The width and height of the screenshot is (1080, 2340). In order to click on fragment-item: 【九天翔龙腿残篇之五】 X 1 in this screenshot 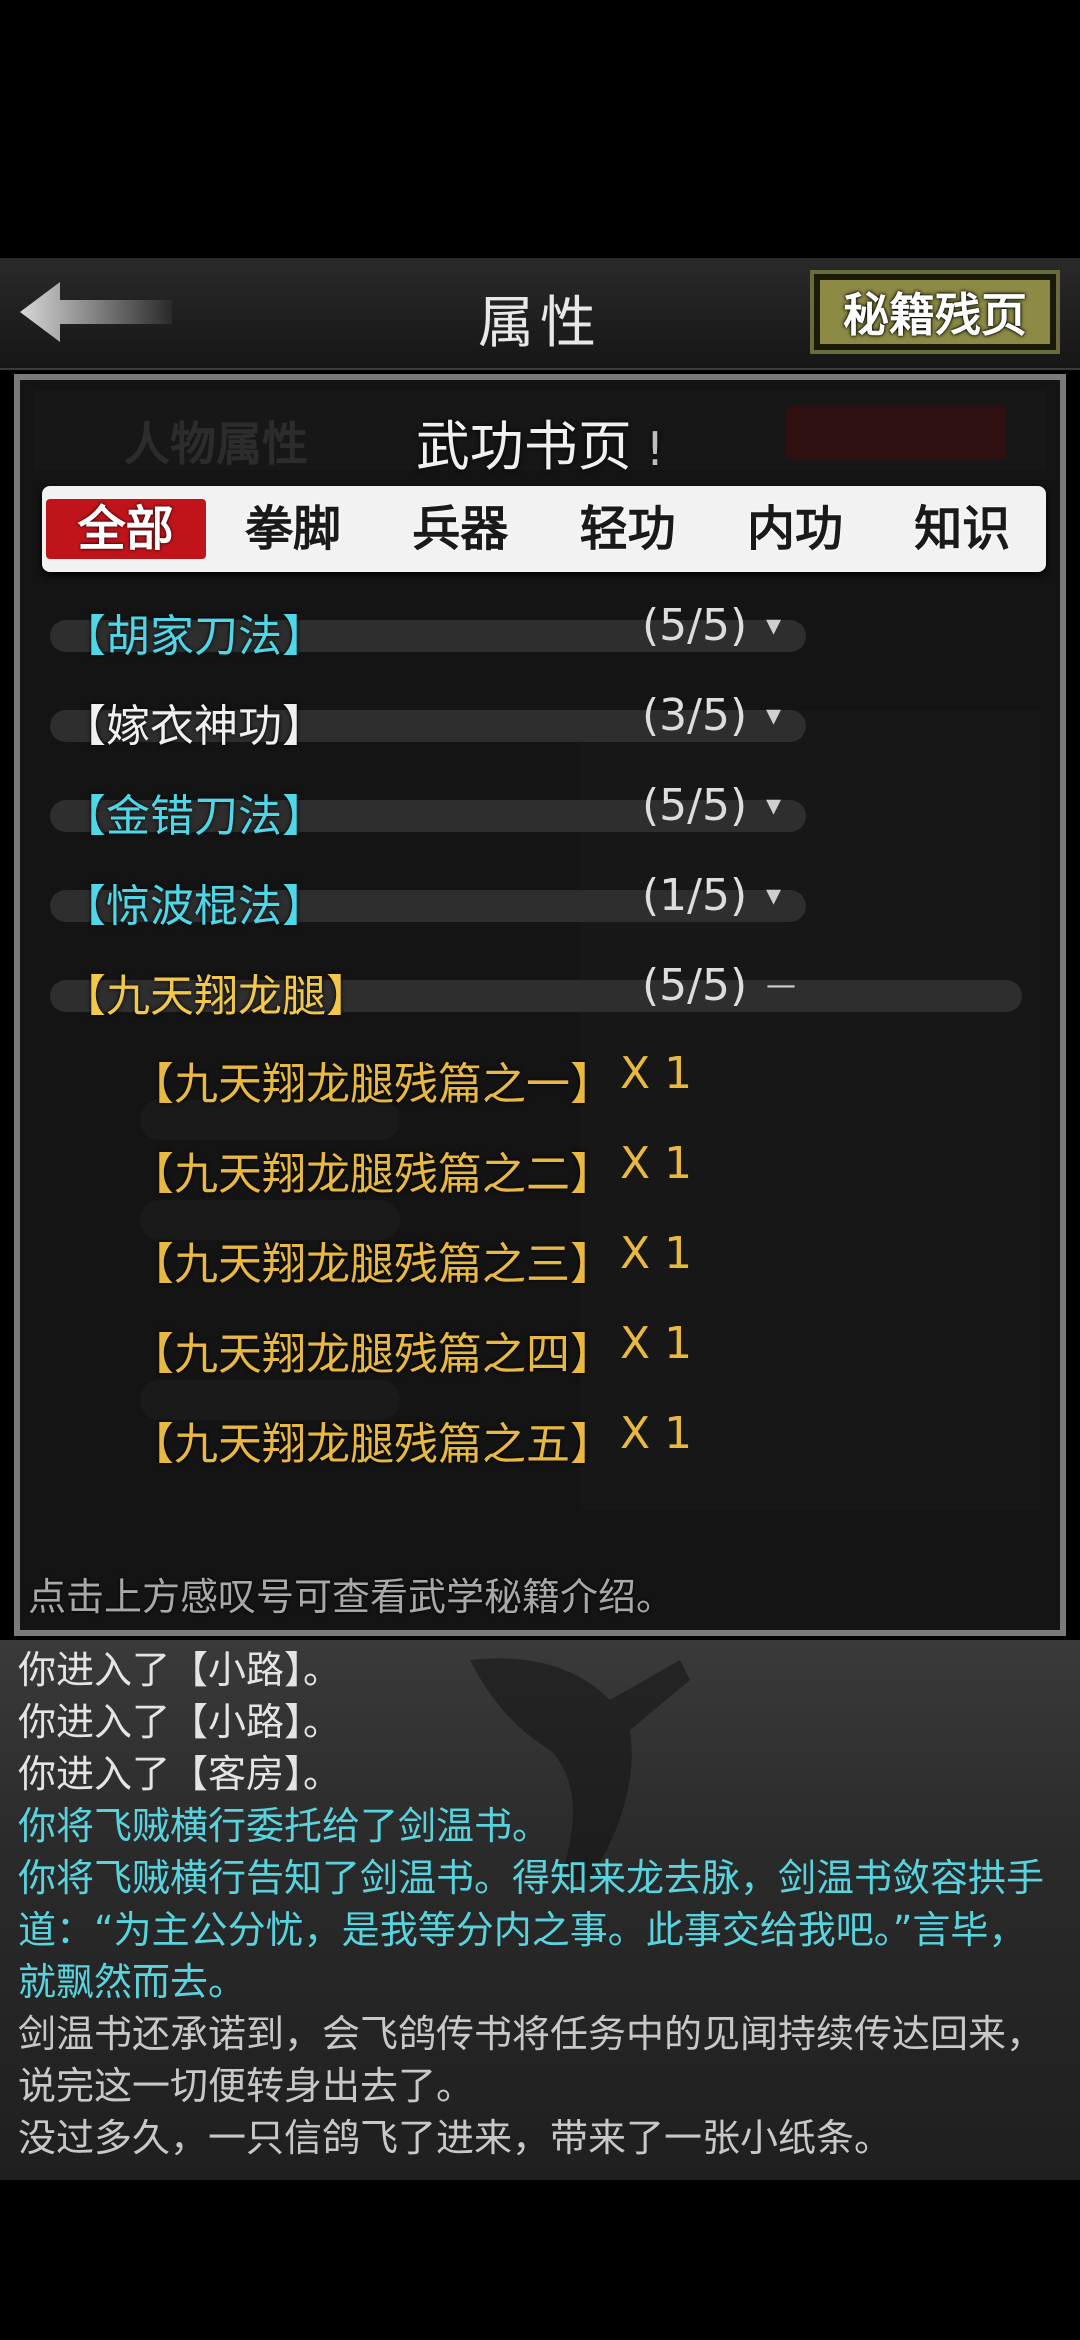, I will do `click(540, 1441)`.